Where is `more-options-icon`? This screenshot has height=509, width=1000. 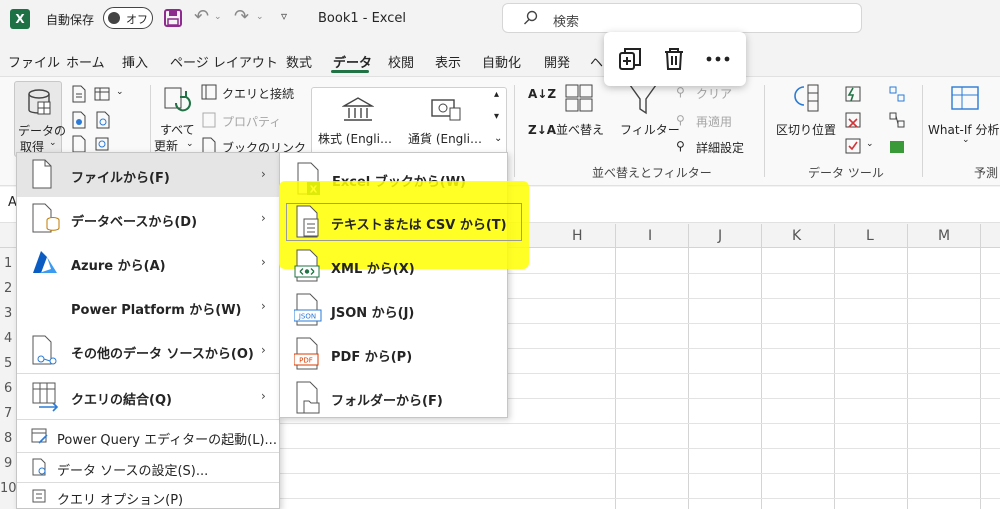 more-options-icon is located at coordinates (718, 59).